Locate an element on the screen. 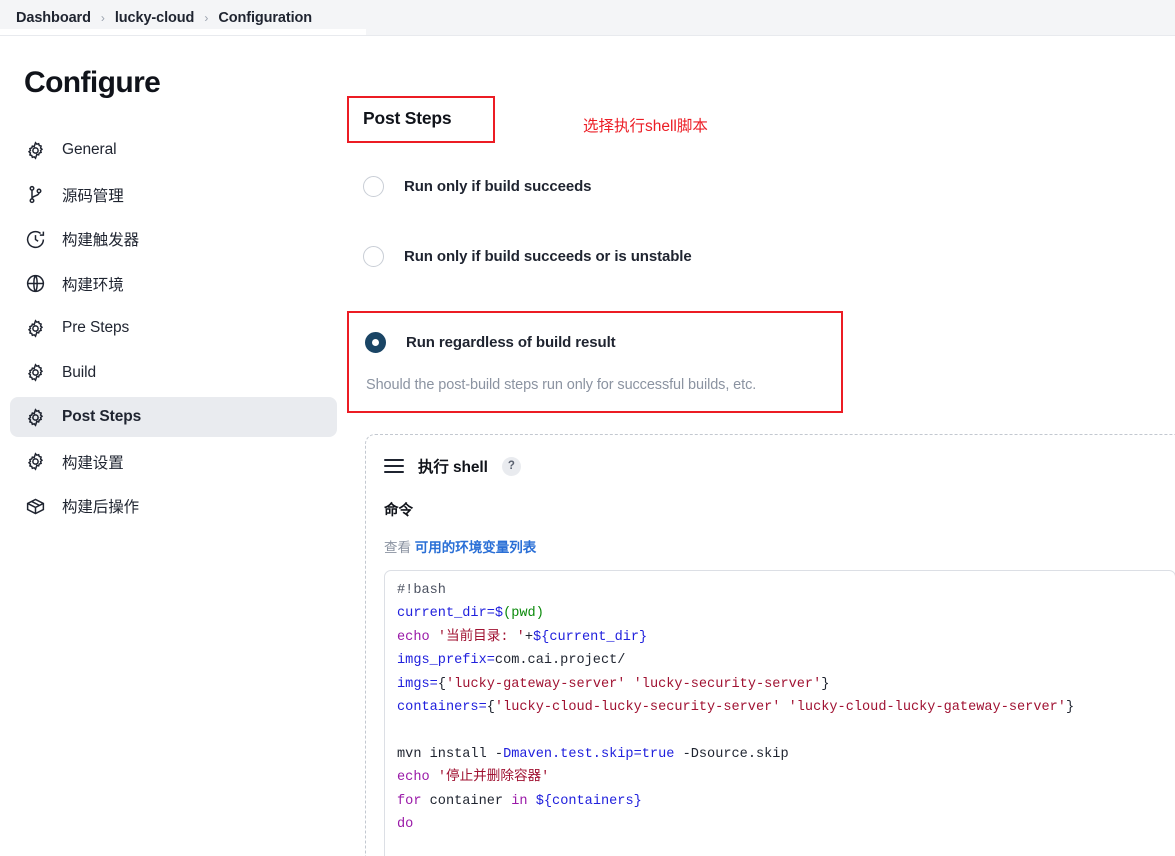 Image resolution: width=1175 pixels, height=856 pixels. section-title: Post Steps is located at coordinates (407, 118).